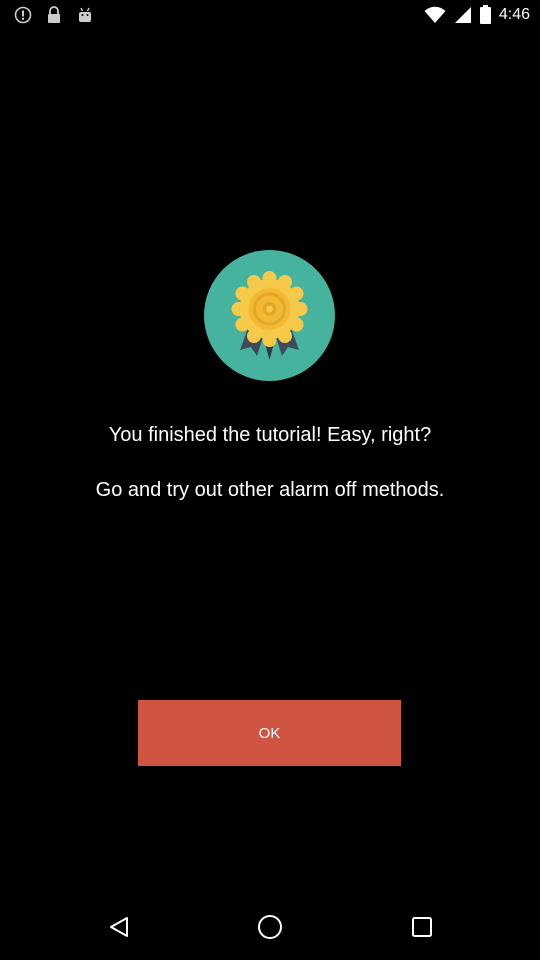  What do you see at coordinates (270, 16) in the screenshot?
I see `status-bar: 4:46` at bounding box center [270, 16].